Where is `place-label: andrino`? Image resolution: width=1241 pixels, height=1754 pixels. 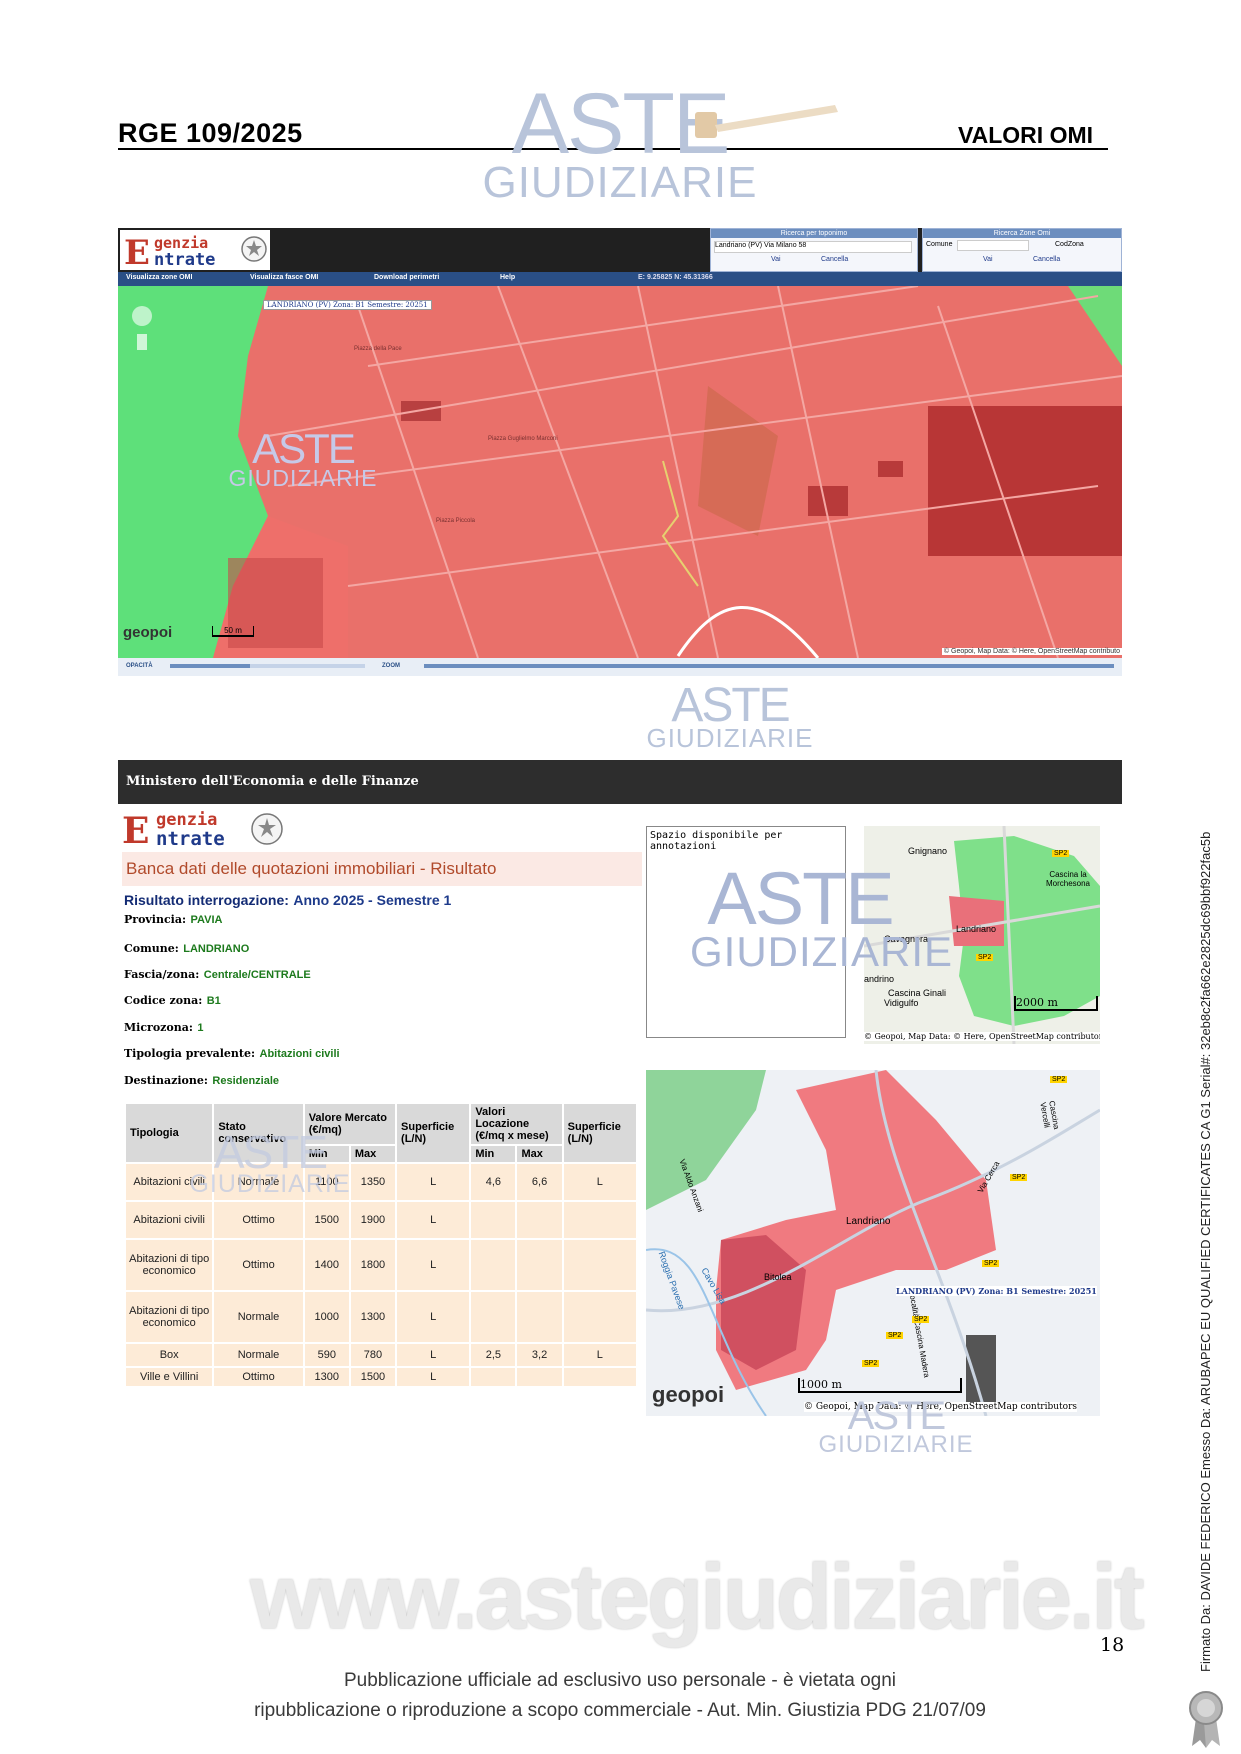 place-label: andrino is located at coordinates (879, 979).